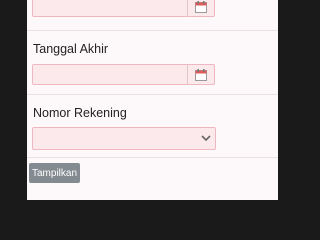 The image size is (320, 240). I want to click on end-date-label: Tanggal Akhir, so click(71, 49).